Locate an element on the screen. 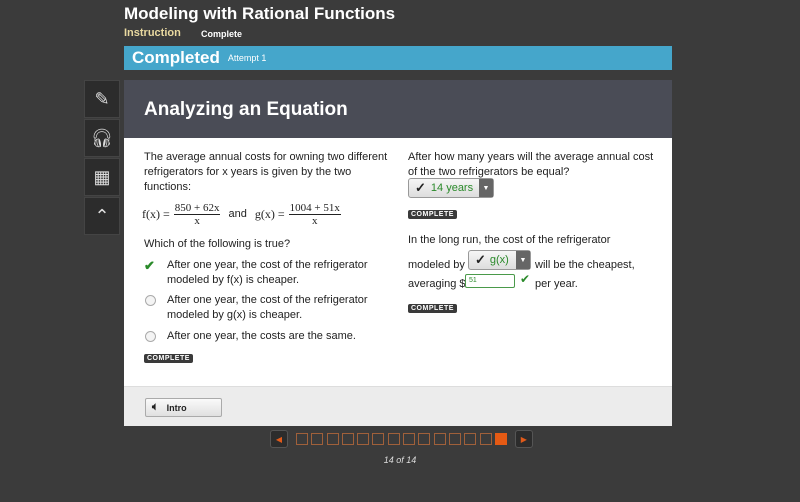  years-dropdown: ✓ 14 years ▼ is located at coordinates (451, 188).